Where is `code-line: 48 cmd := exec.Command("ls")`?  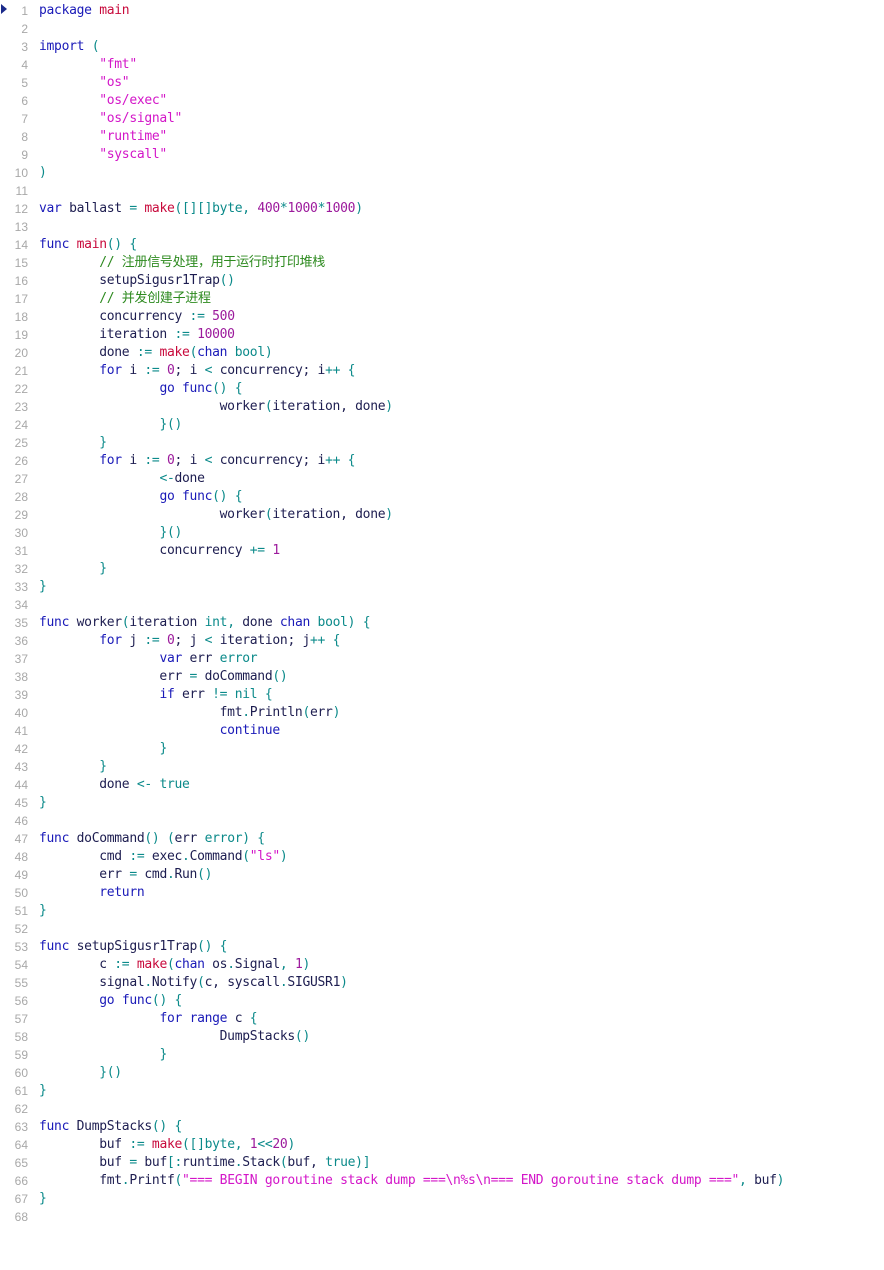
code-line: 48 cmd := exec.Command("ls") is located at coordinates (442, 857).